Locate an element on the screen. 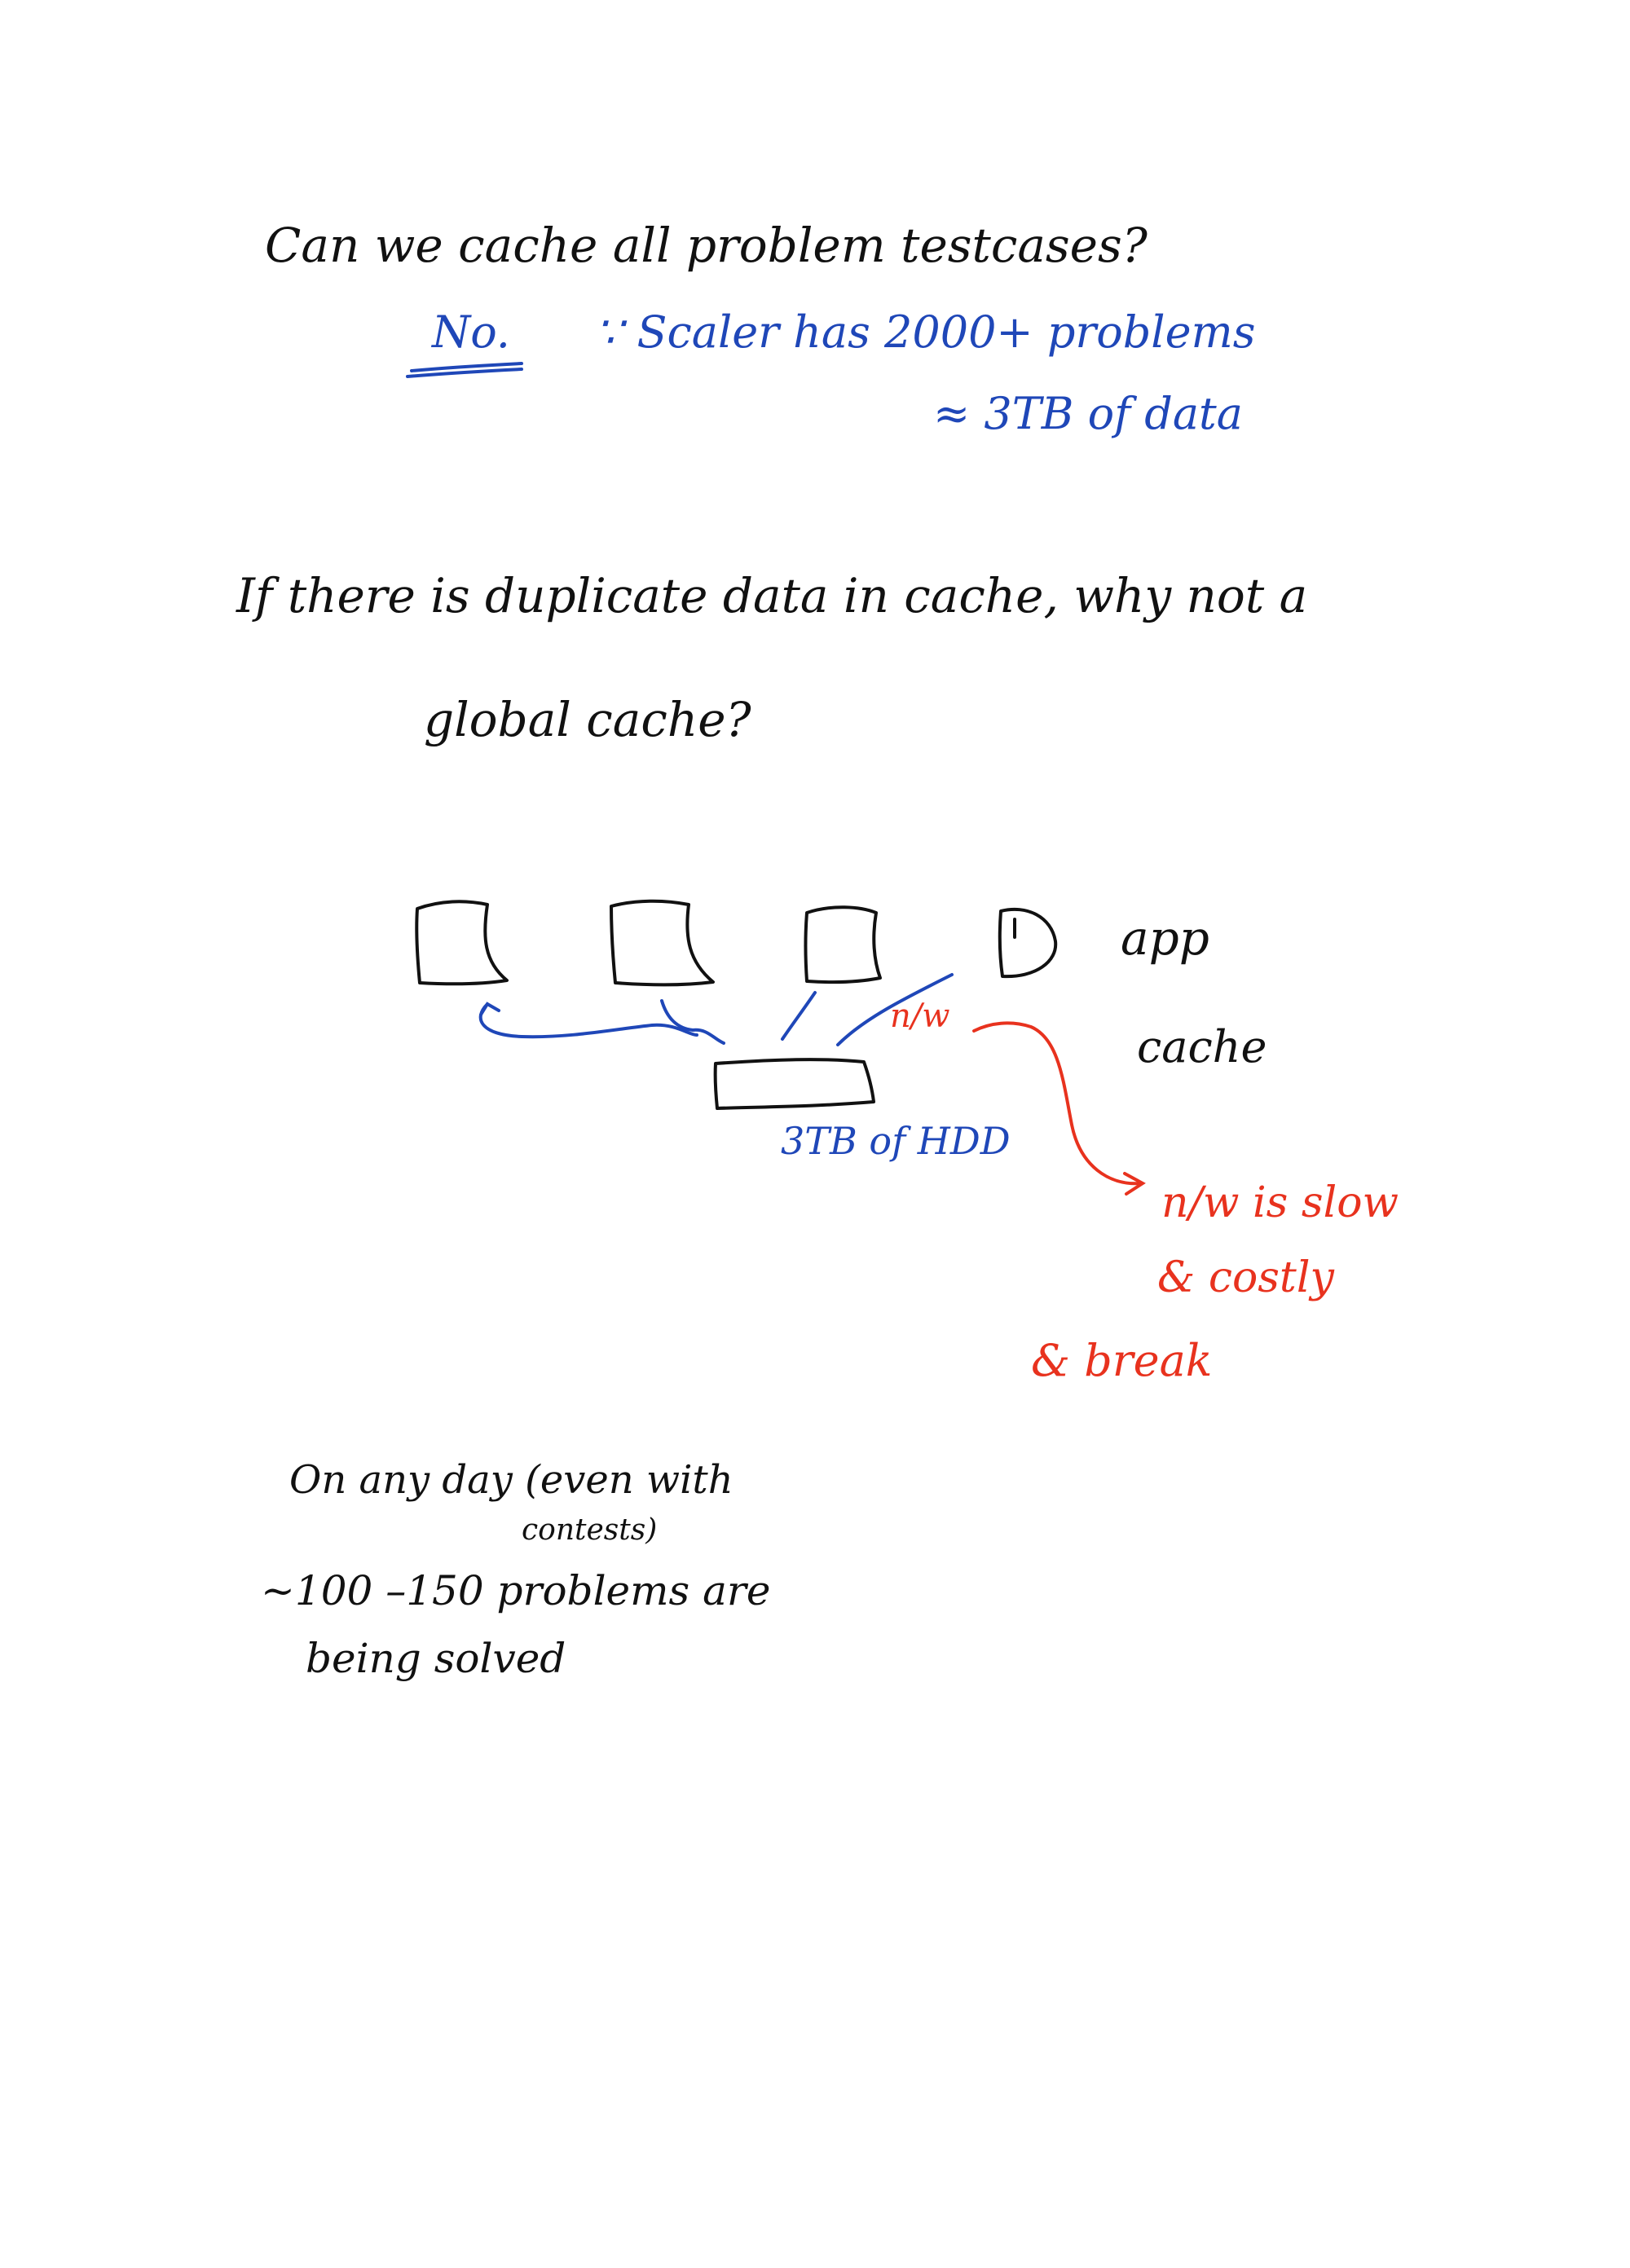  hdd-box is located at coordinates (794, 1084).